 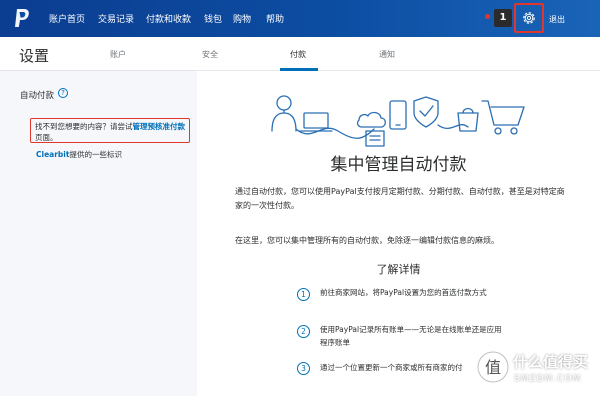 I want to click on nav-item-shopping: 购物, so click(x=242, y=18).